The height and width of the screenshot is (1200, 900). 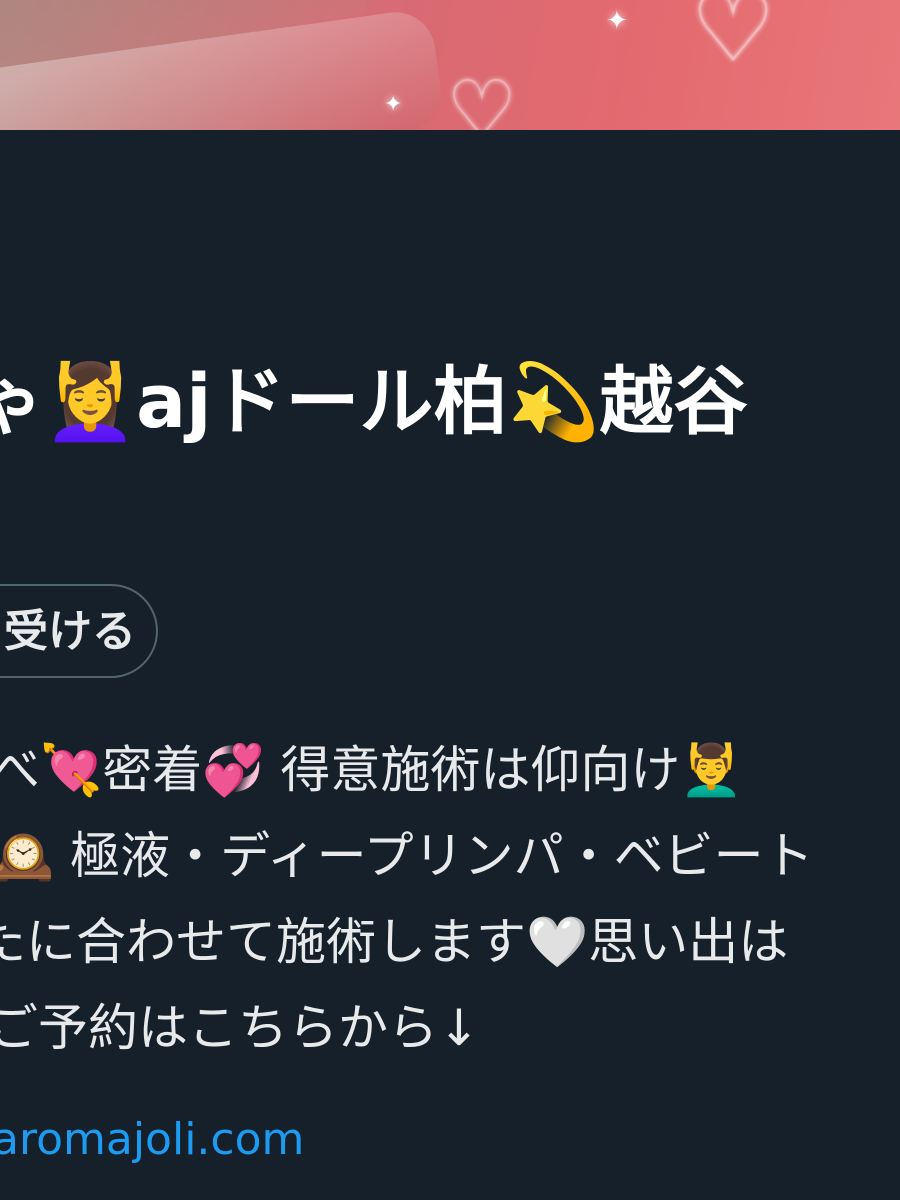 I want to click on profile-website-link: aromajoli.com, so click(x=152, y=1140).